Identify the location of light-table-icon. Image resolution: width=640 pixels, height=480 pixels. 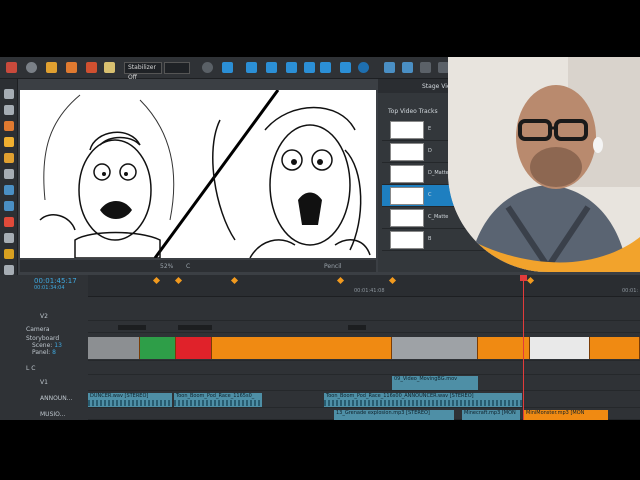
(227, 67).